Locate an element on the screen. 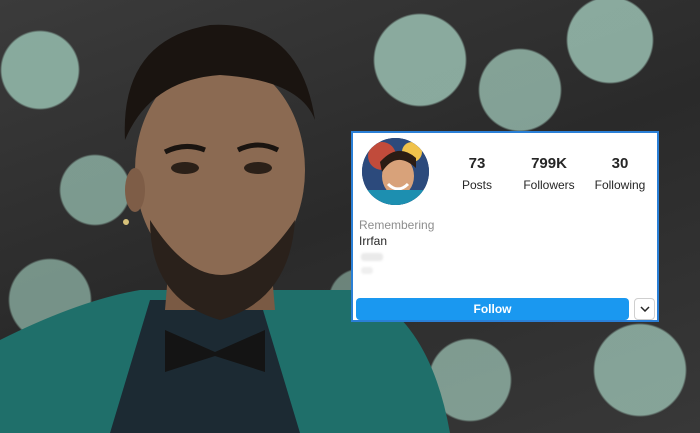  stat-following: 30 Following is located at coordinates (620, 173).